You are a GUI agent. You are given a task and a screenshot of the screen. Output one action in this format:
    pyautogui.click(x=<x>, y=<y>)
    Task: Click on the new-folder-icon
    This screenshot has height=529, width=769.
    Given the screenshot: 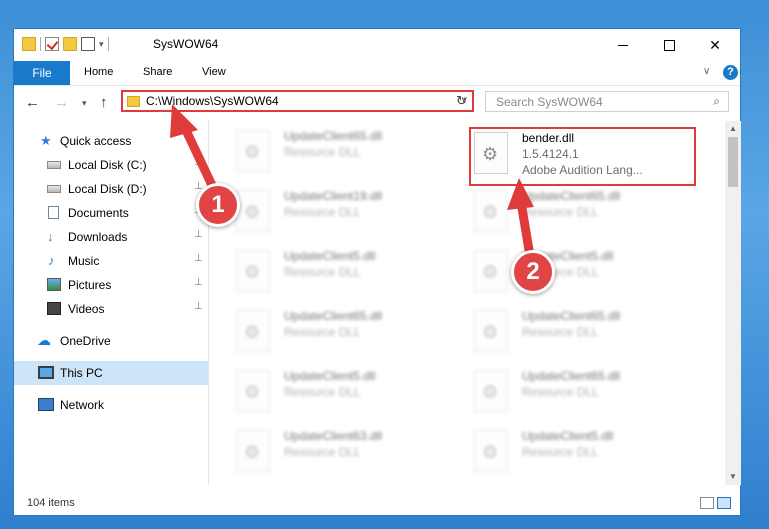 What is the action you would take?
    pyautogui.click(x=70, y=44)
    